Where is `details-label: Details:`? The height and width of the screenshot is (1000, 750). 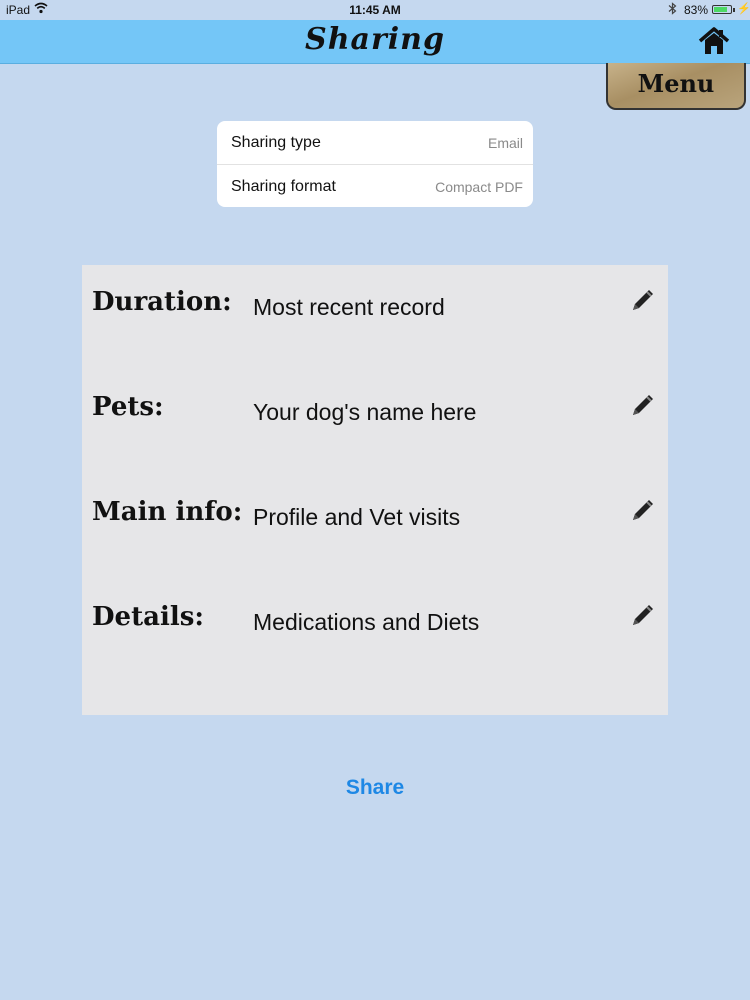 details-label: Details: is located at coordinates (148, 617).